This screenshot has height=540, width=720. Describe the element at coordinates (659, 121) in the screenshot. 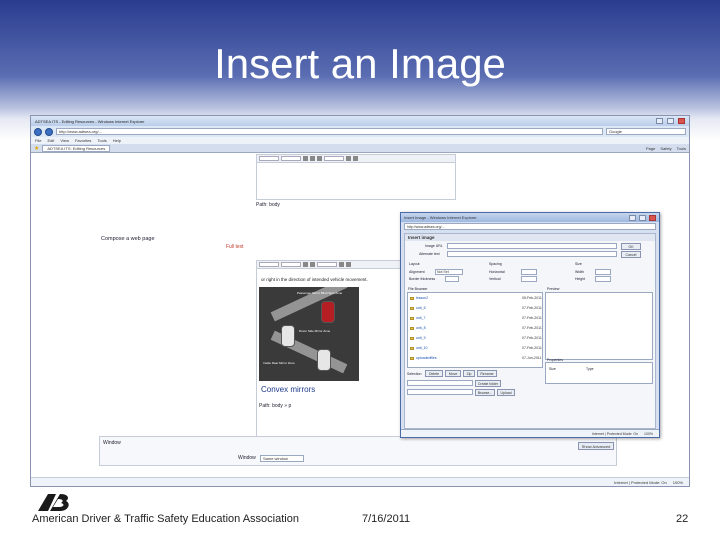

I see `minimize-button` at that location.